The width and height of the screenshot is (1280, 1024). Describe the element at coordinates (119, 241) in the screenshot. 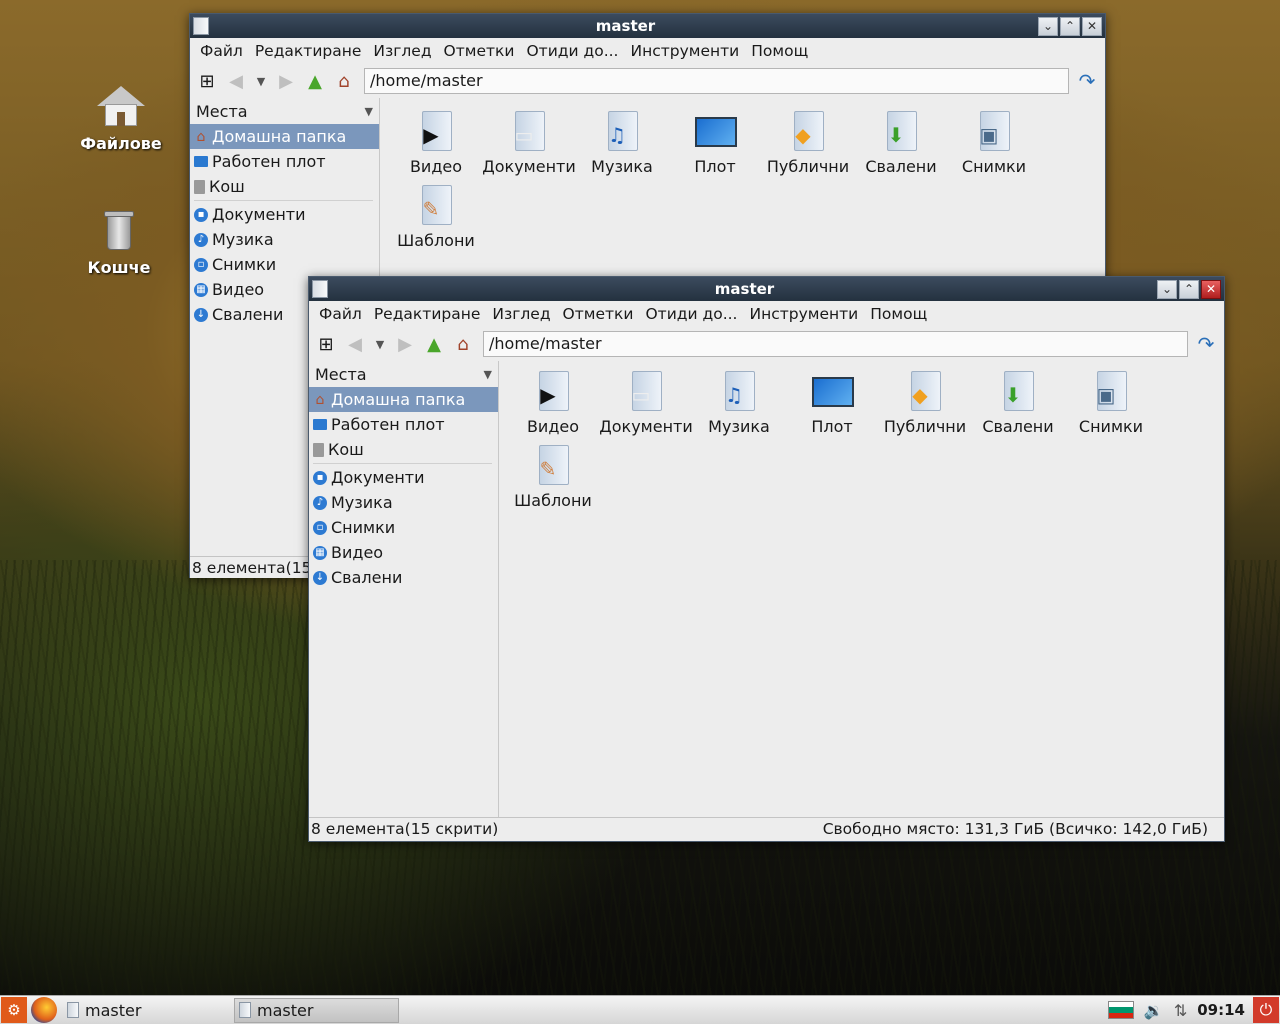

I see `desktop-icon-trash: Кошче` at that location.